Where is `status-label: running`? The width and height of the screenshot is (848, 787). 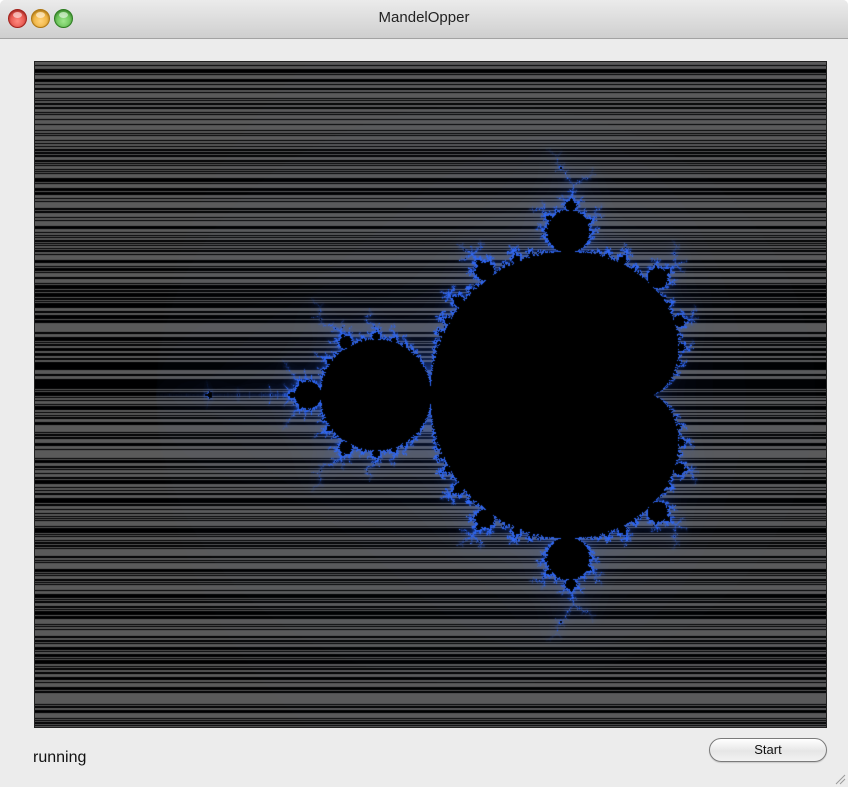 status-label: running is located at coordinates (60, 757).